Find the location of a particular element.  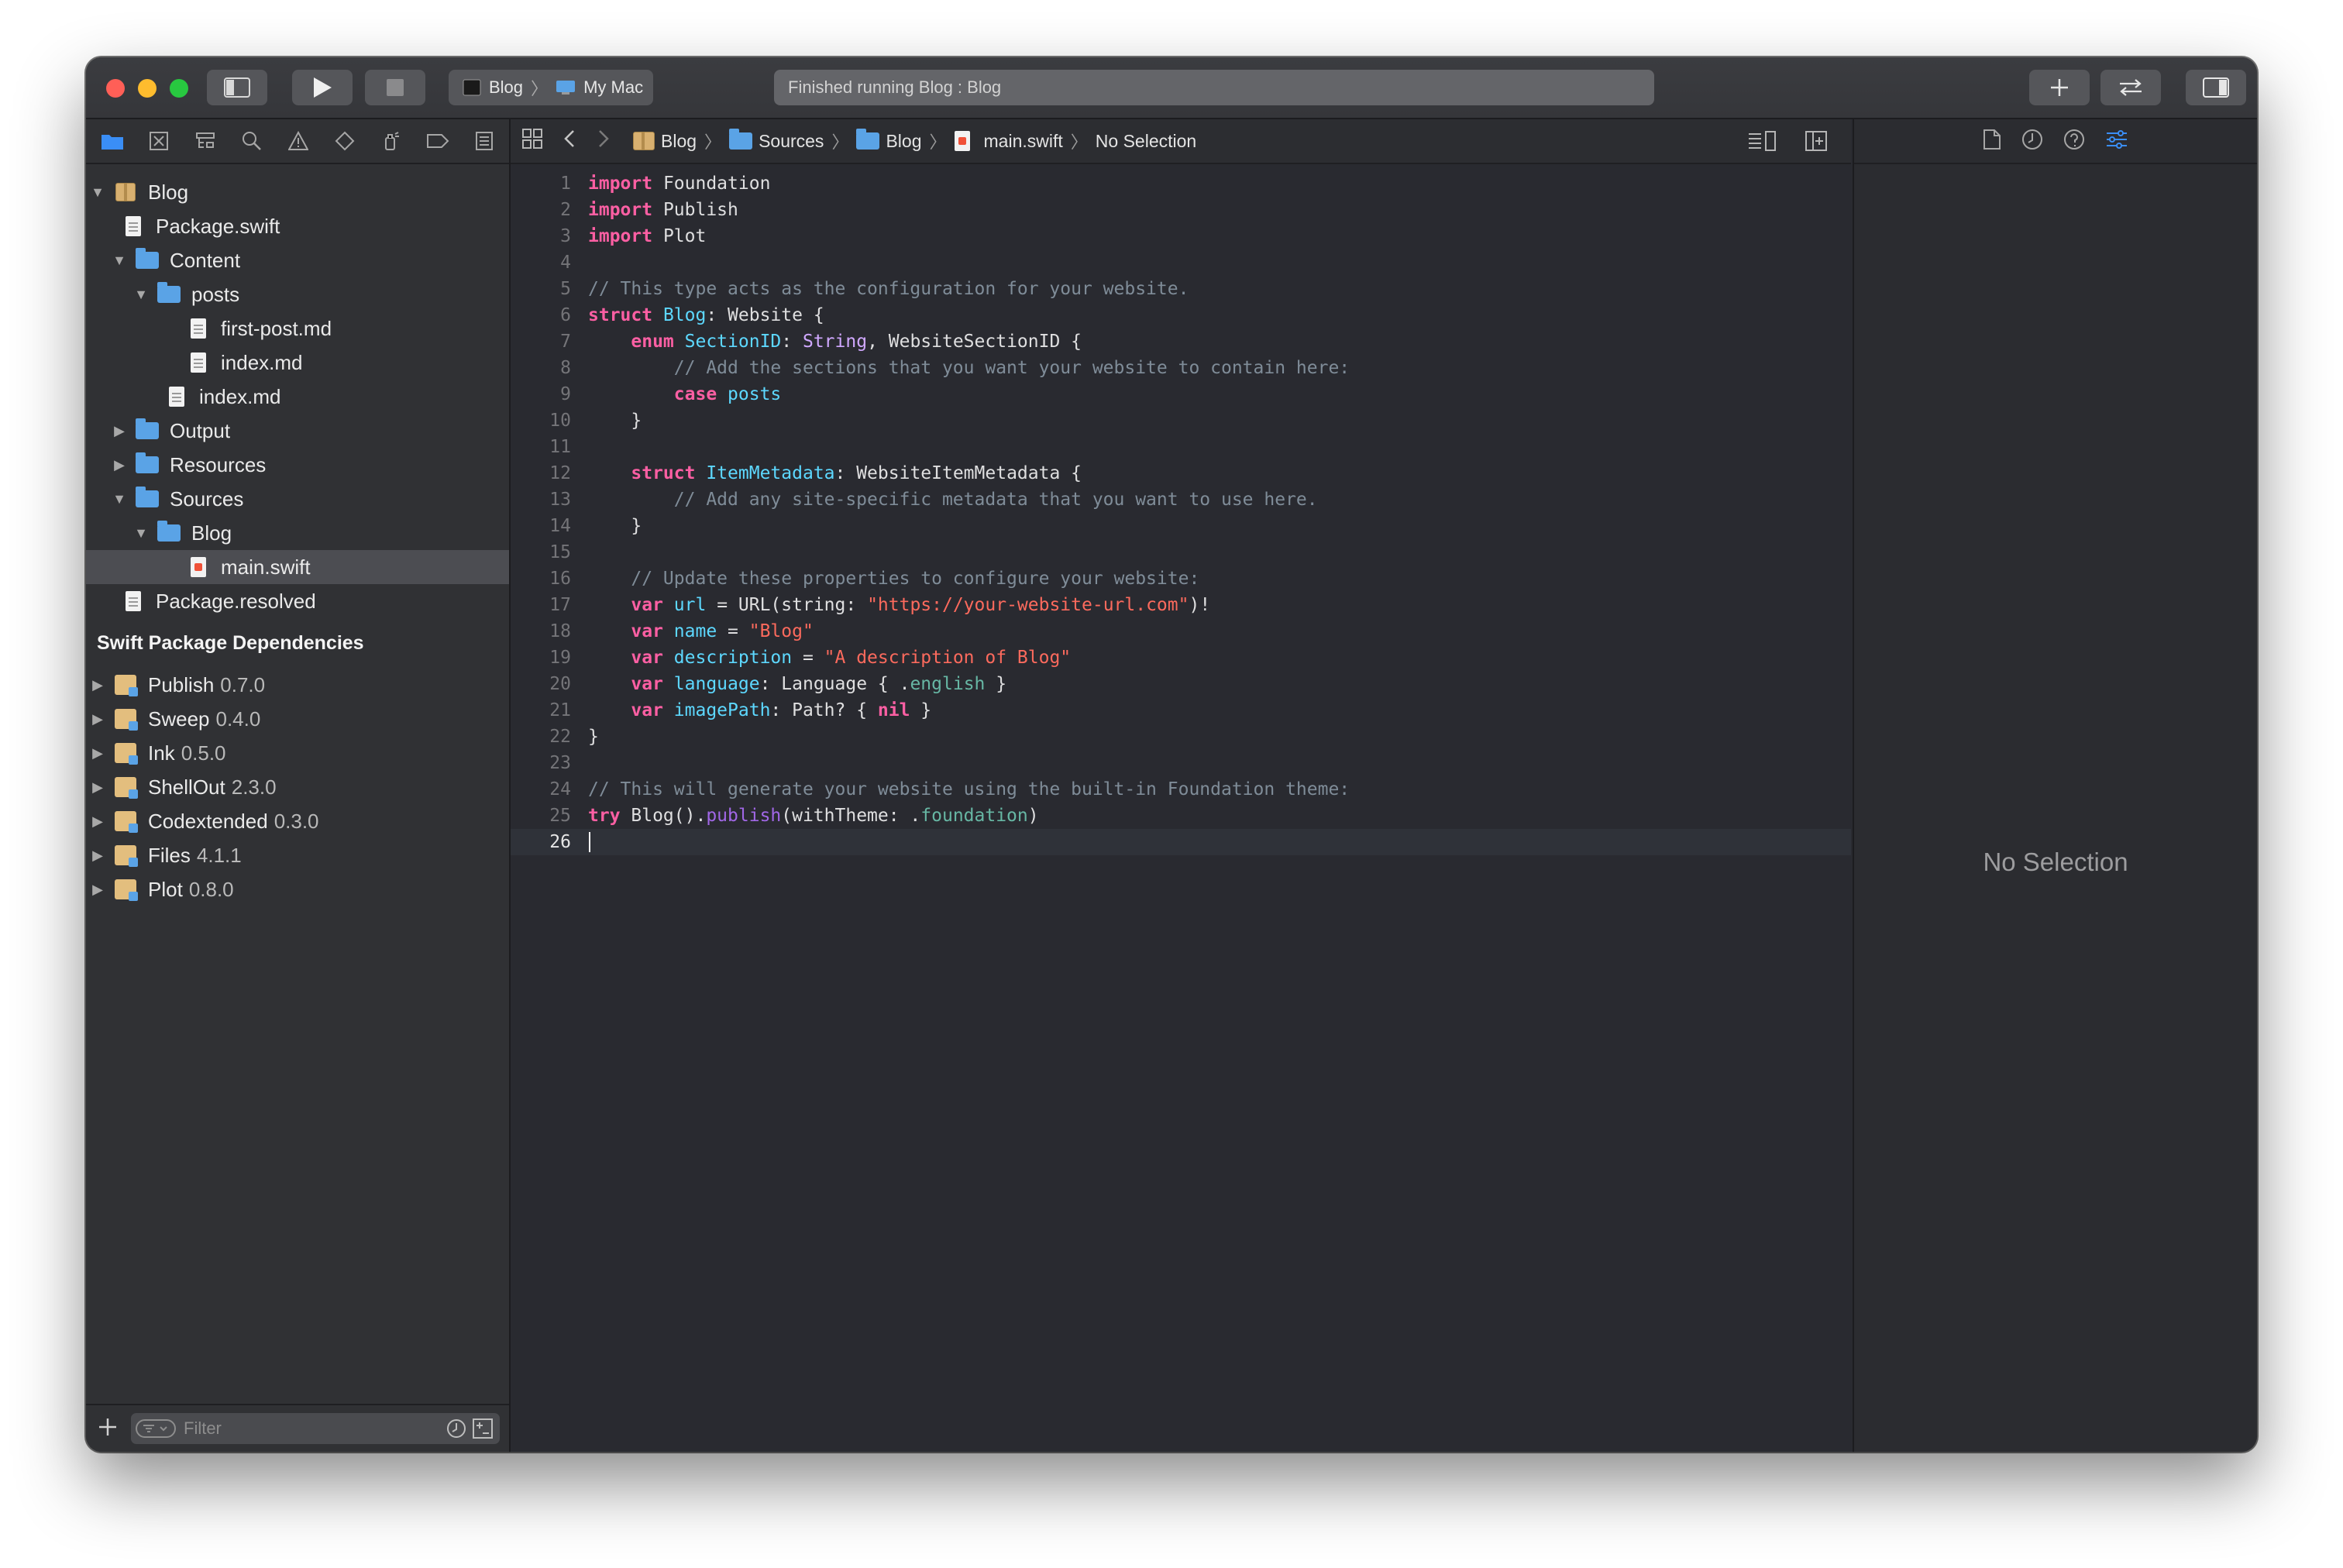

report-navigator-tab is located at coordinates (484, 141).